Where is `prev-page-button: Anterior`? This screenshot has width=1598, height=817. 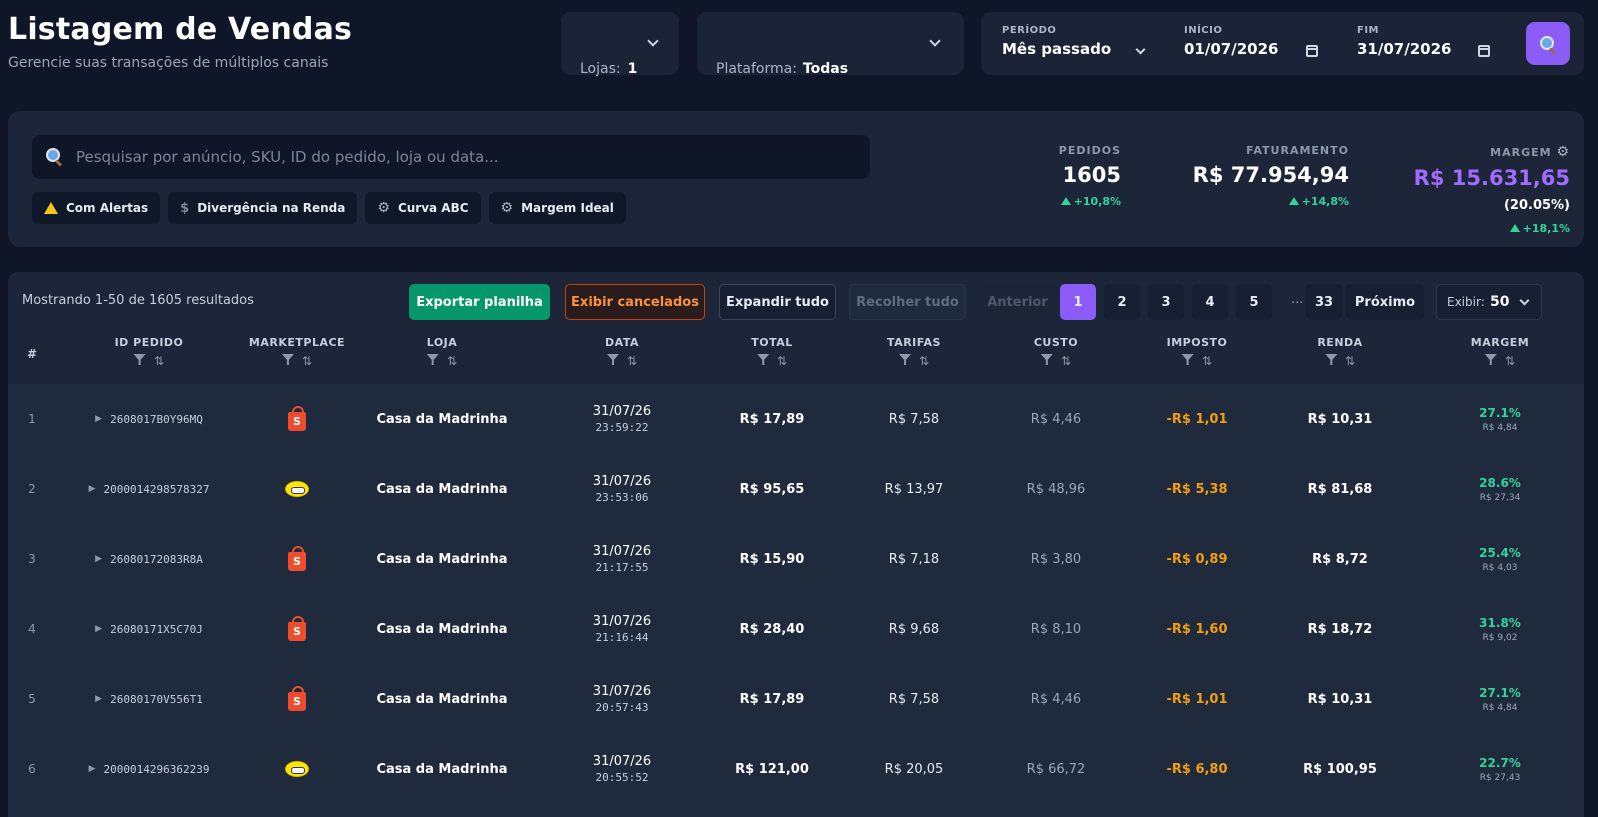
prev-page-button: Anterior is located at coordinates (1017, 302).